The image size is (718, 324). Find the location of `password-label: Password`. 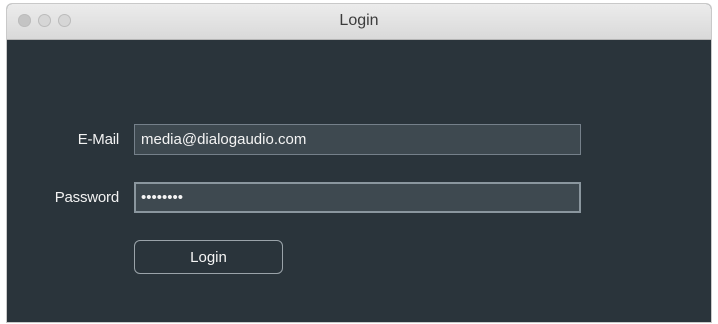

password-label: Password is located at coordinates (86, 197).